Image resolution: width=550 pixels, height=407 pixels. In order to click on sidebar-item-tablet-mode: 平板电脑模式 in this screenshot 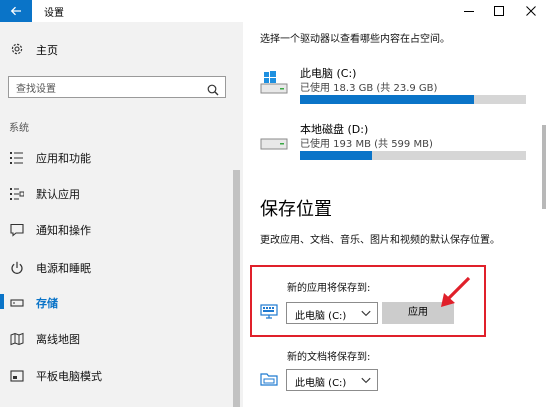, I will do `click(116, 375)`.